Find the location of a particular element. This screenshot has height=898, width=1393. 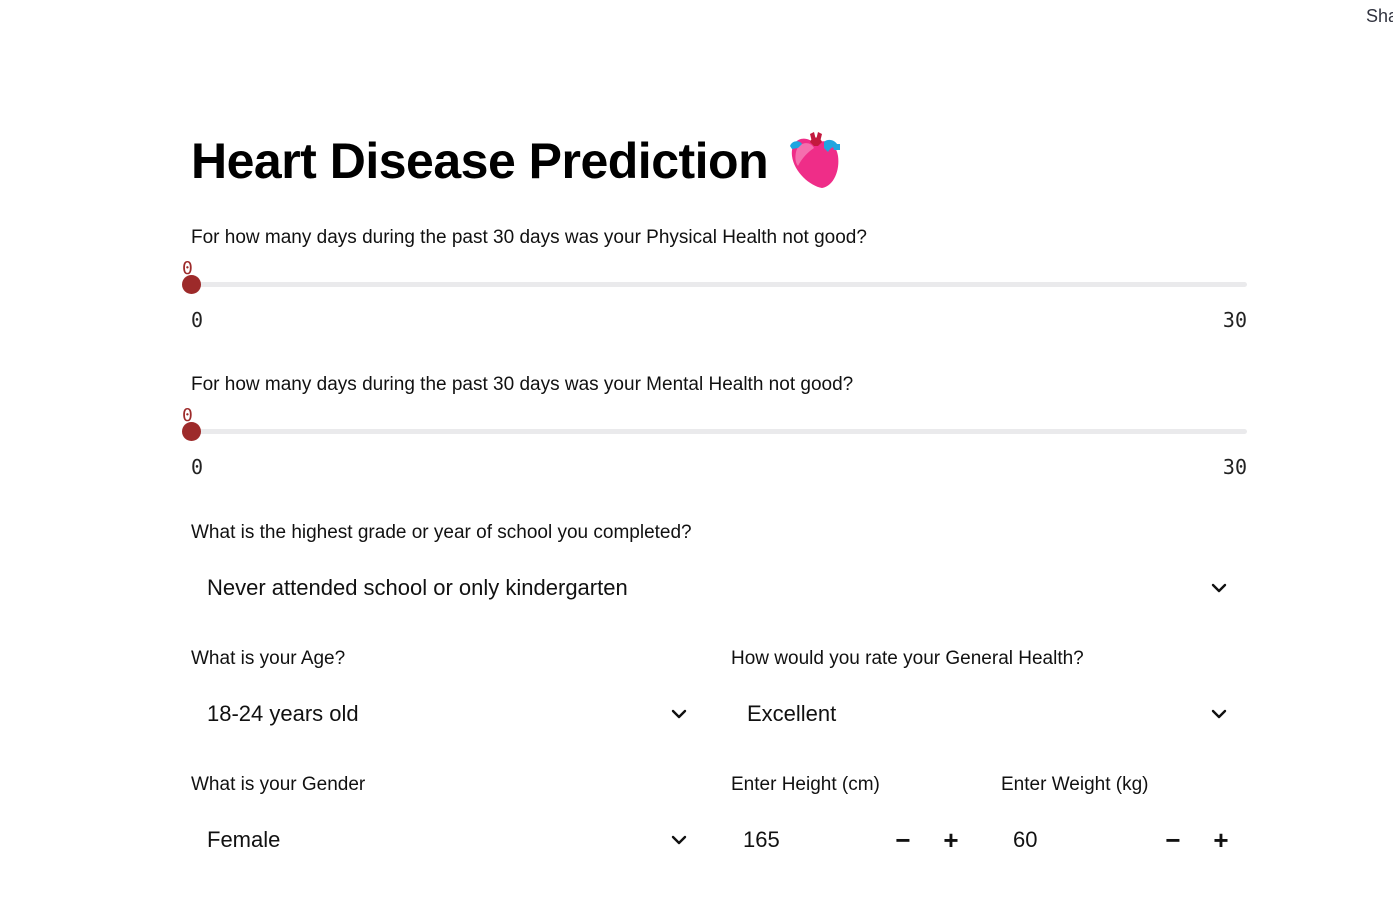

age-selected-value: 18-24 years old is located at coordinates (283, 713).